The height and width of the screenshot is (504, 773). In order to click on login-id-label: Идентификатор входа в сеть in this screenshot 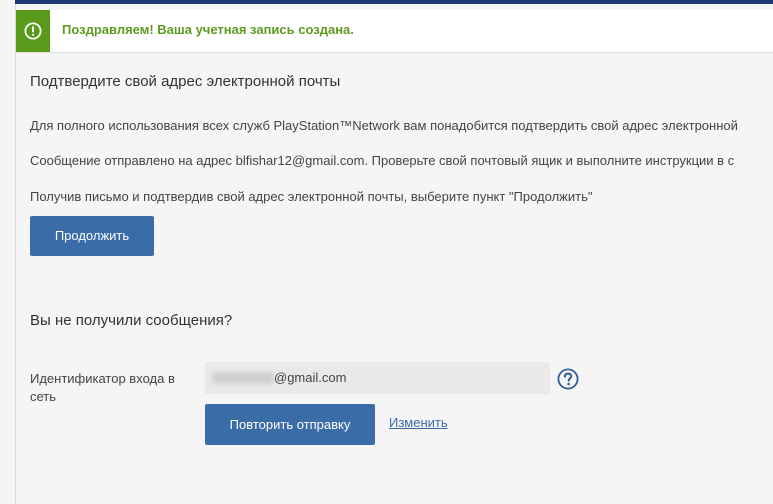, I will do `click(102, 387)`.